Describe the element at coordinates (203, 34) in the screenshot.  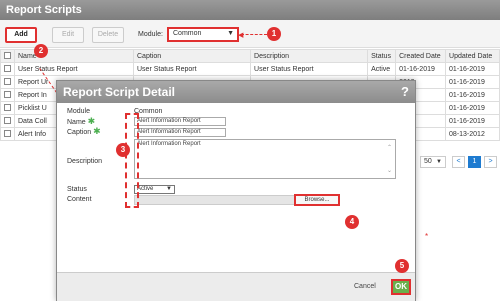
I see `module-select: Common ▼` at that location.